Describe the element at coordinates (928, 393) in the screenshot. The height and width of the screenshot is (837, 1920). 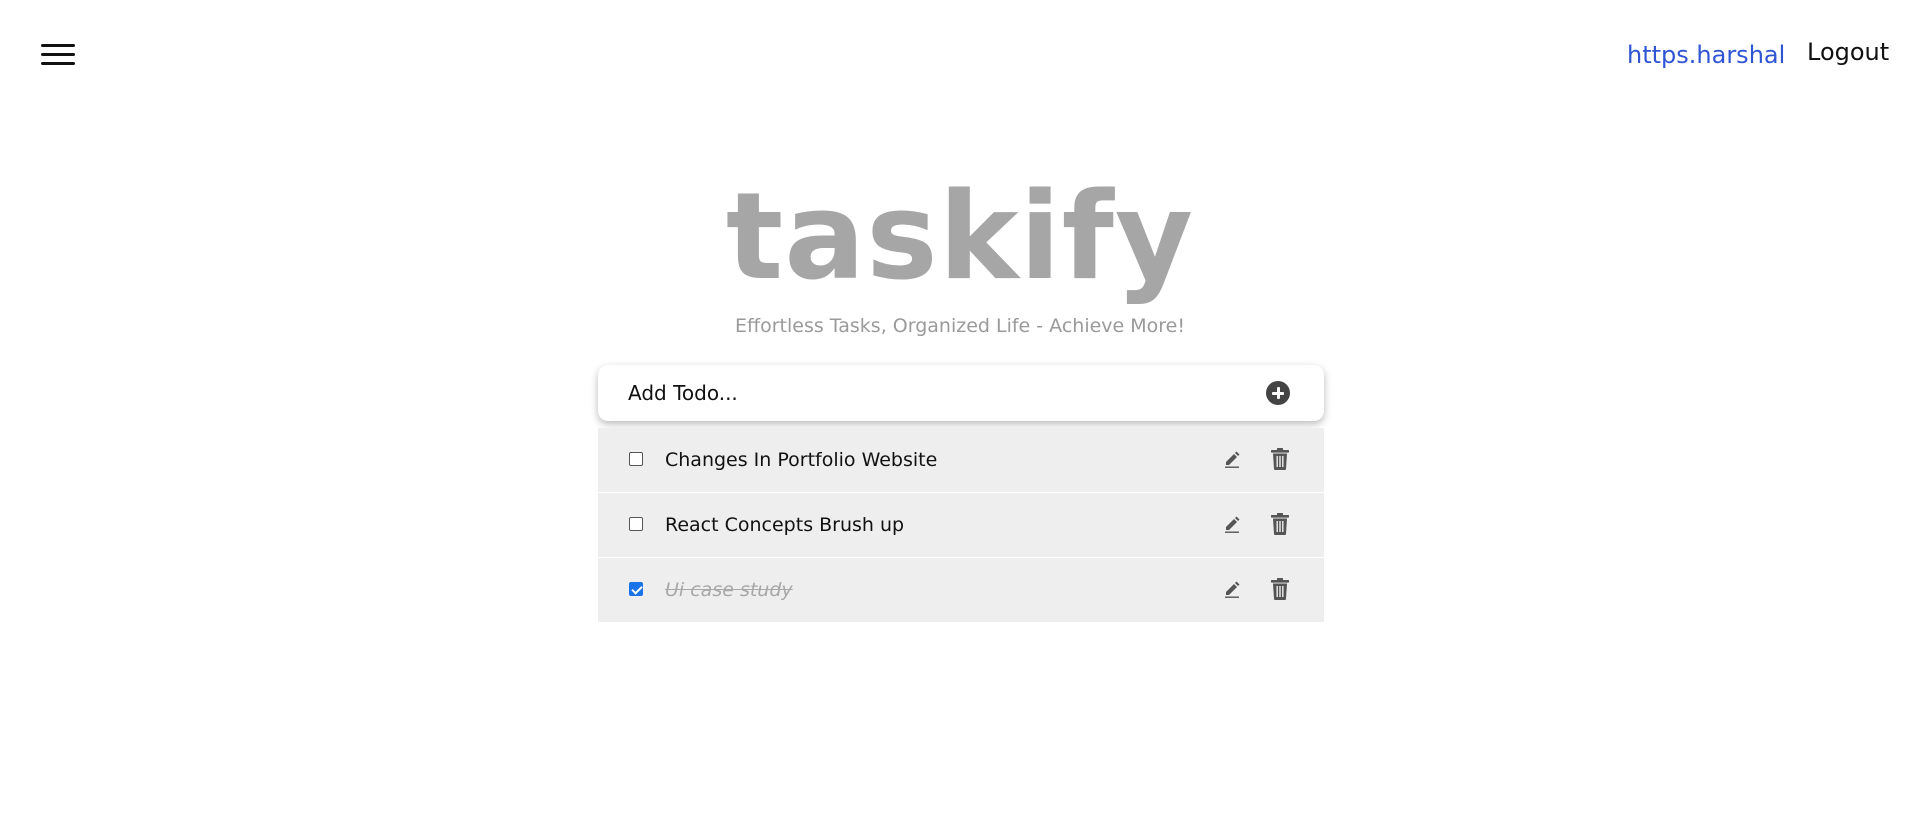
I see `add-todo-input` at that location.